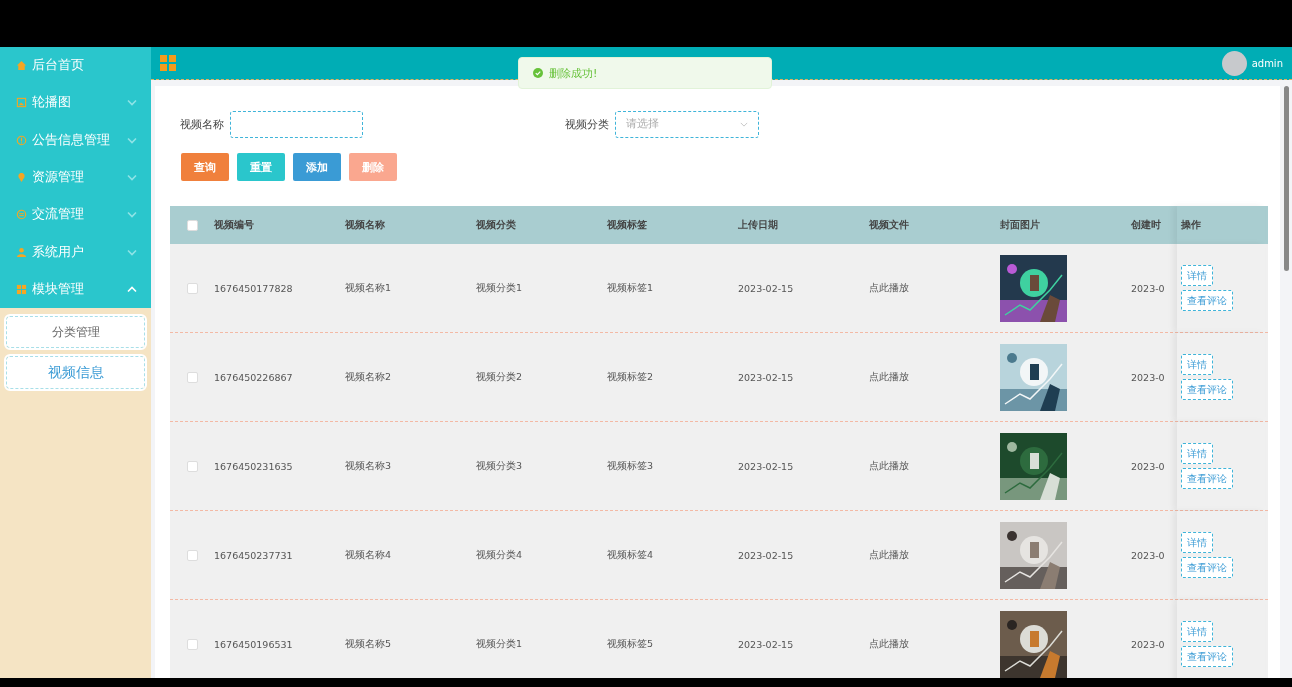  I want to click on table-cell: 视频标签5, so click(630, 644).